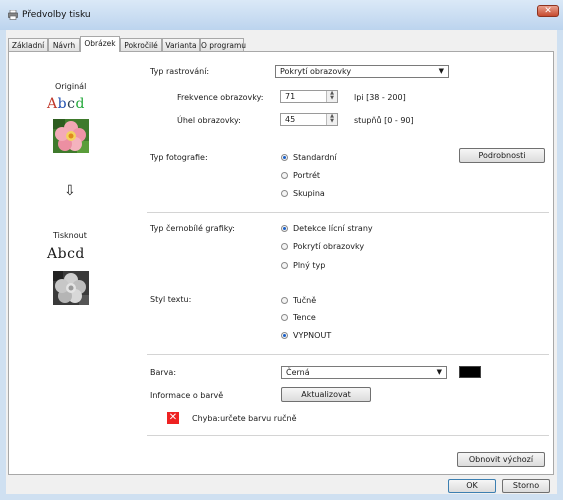 The height and width of the screenshot is (500, 563). I want to click on photo-type-label: Typ fotografie:, so click(179, 157).